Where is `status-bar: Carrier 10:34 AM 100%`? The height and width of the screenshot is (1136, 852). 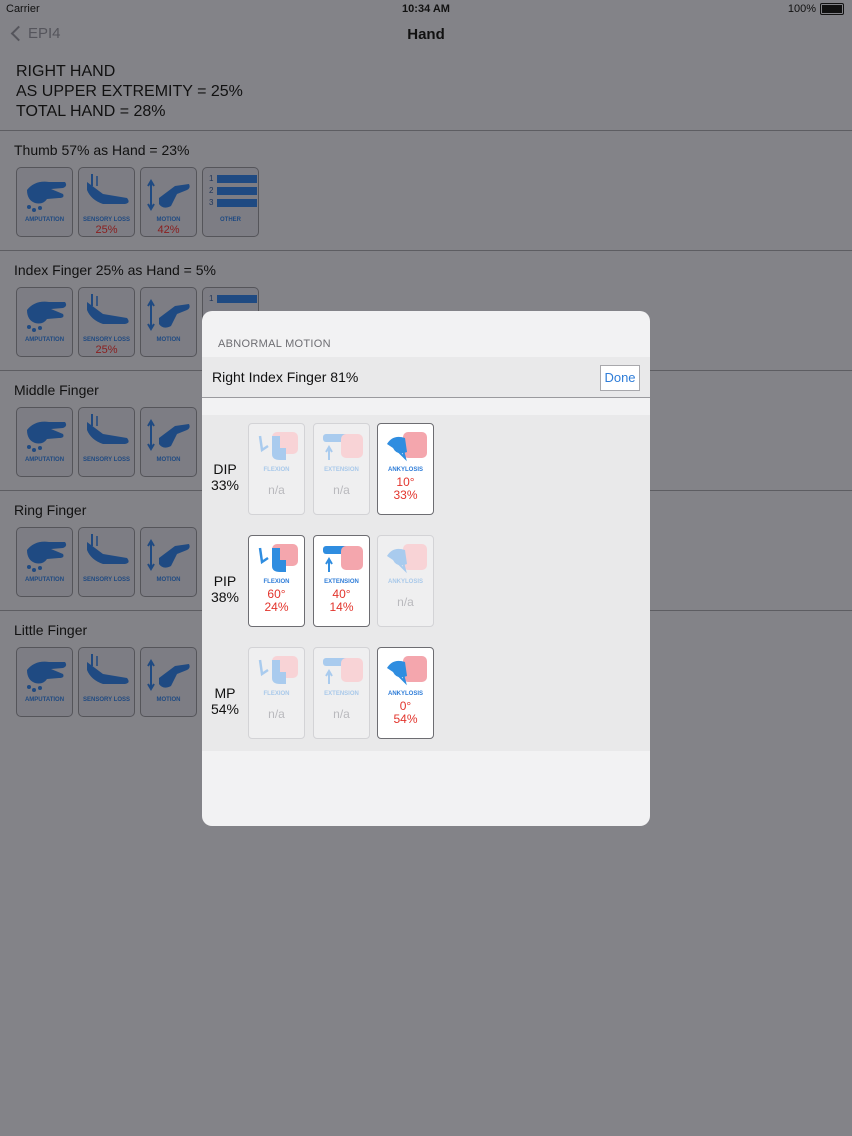
status-bar: Carrier 10:34 AM 100% is located at coordinates (426, 9).